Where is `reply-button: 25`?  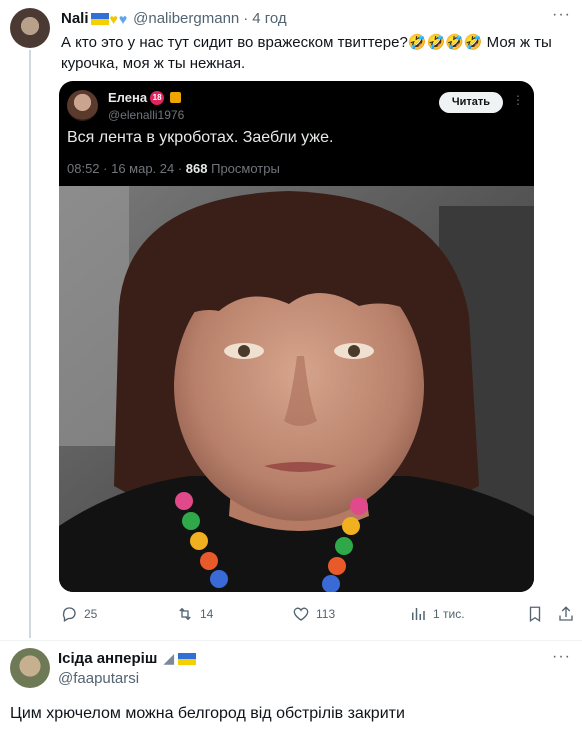 reply-button: 25 is located at coordinates (78, 614).